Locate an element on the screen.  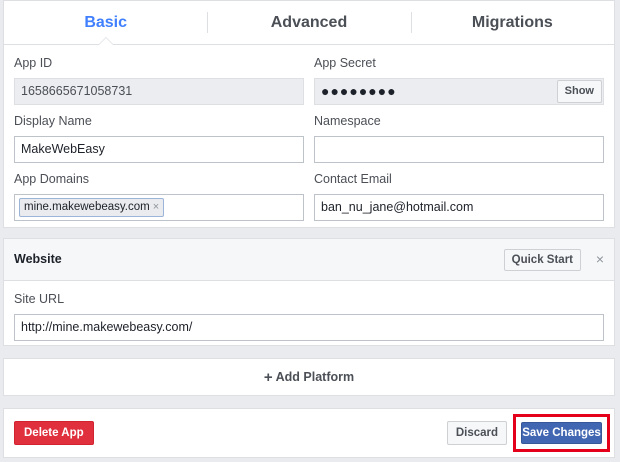
display-name-label: Display Name is located at coordinates (53, 121).